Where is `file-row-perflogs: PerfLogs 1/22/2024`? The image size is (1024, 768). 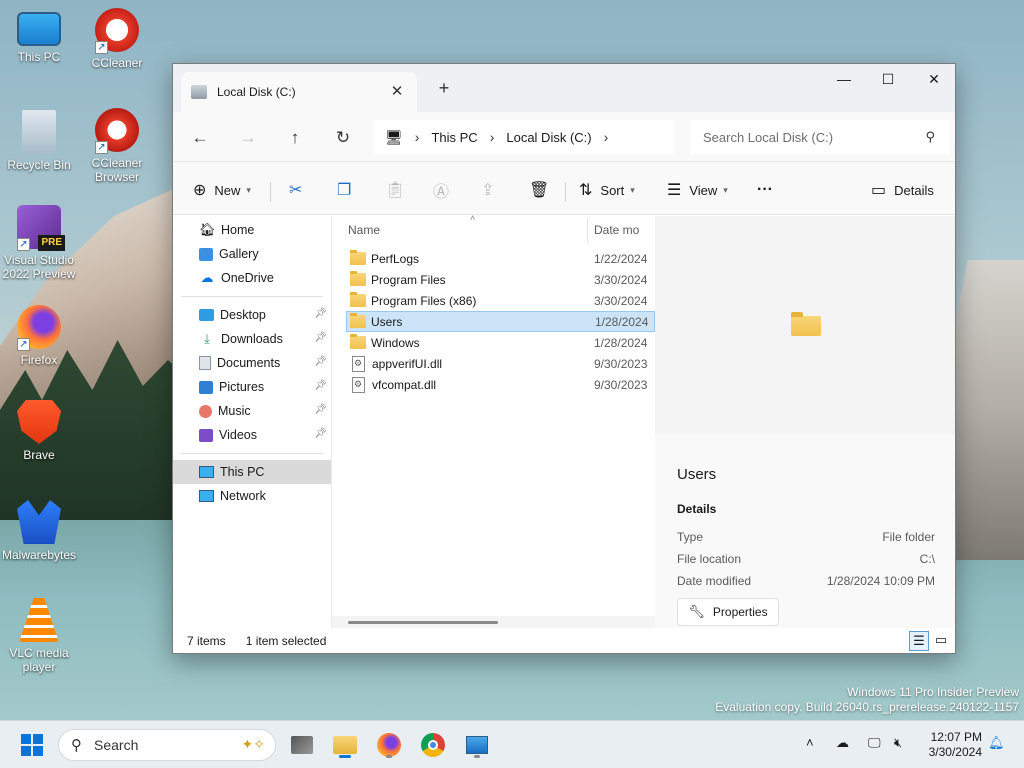
file-row-perflogs: PerfLogs 1/22/2024 is located at coordinates (493, 258).